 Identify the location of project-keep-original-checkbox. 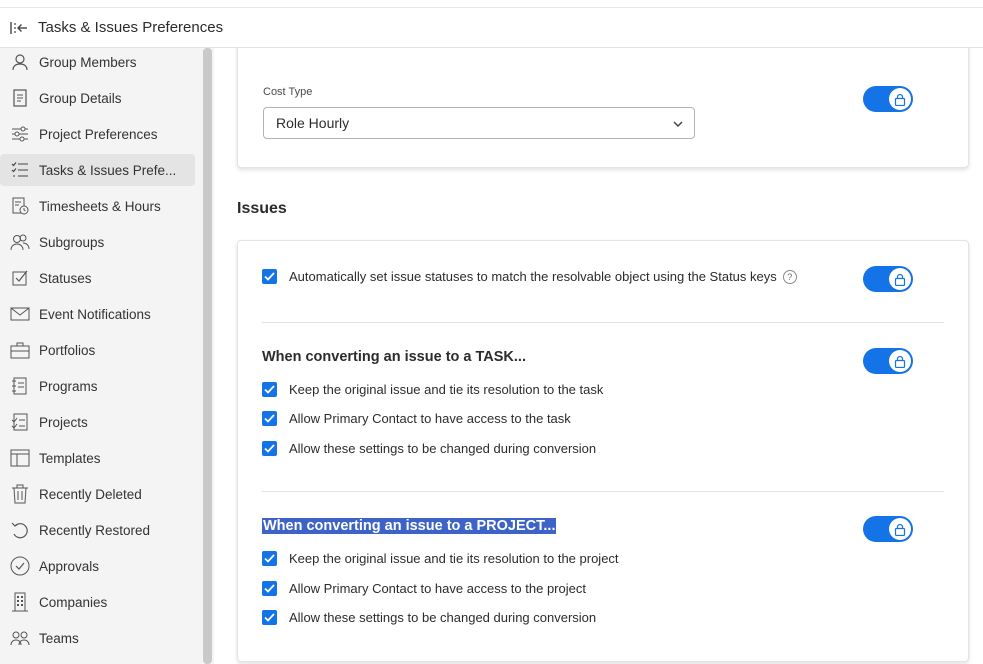
(269, 558).